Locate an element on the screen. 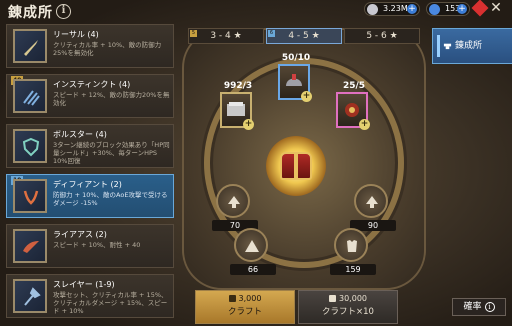 This screenshot has height=326, width=512. add-silver-icon: + is located at coordinates (412, 9).